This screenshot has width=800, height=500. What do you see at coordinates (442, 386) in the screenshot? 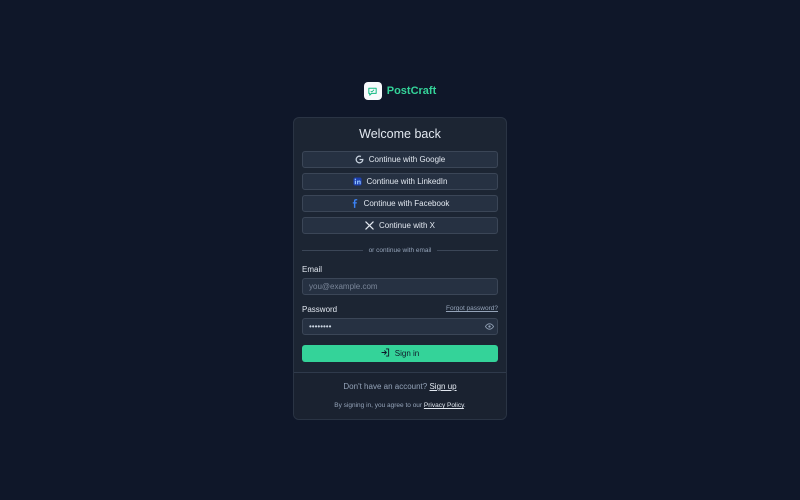
I see `signup-link: Sign up` at bounding box center [442, 386].